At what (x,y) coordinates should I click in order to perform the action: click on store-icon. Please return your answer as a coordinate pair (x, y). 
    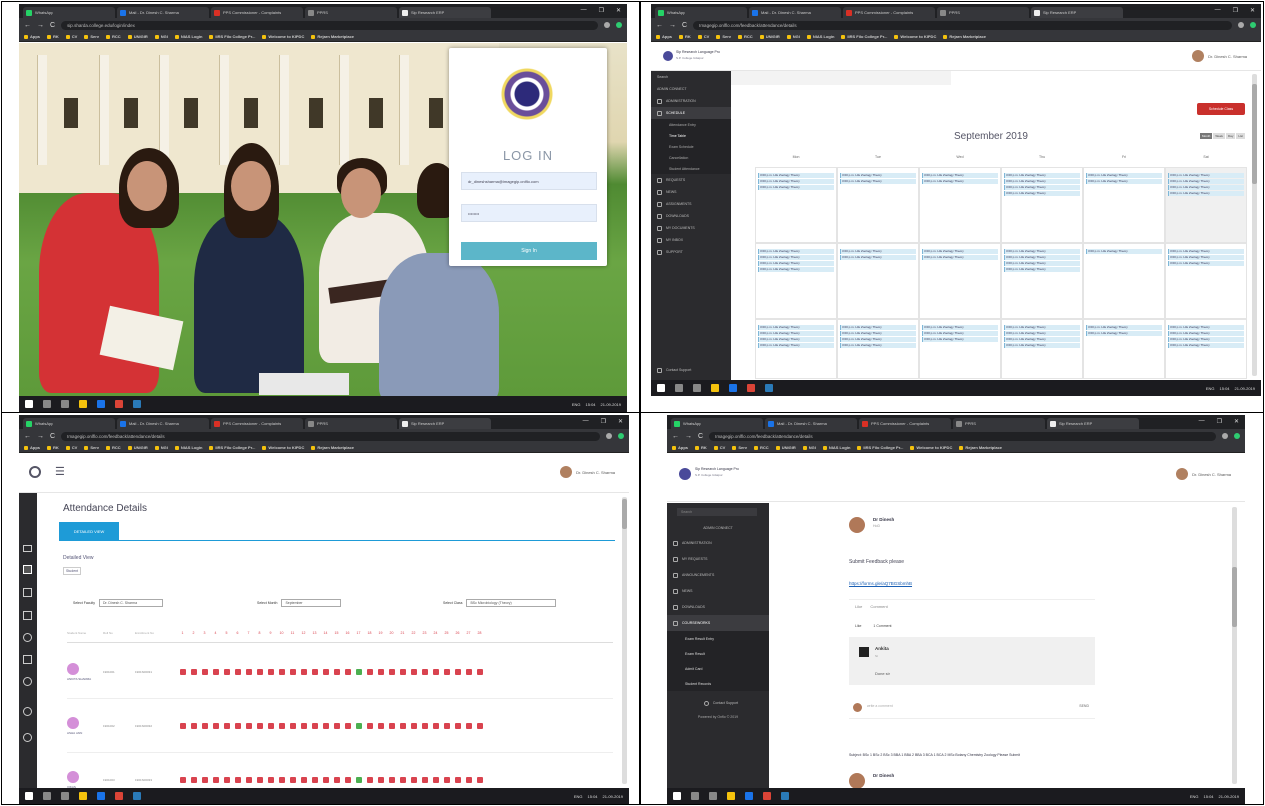
    Looking at the image, I should click on (101, 404).